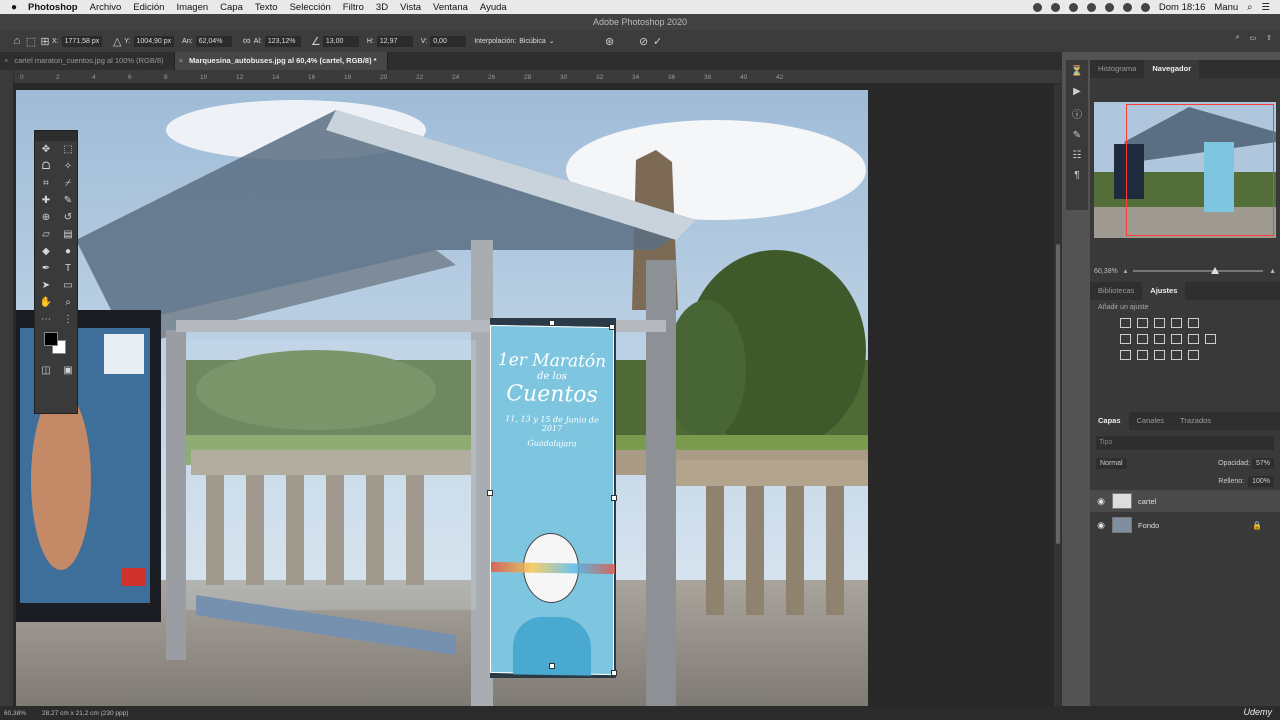 This screenshot has width=1280, height=720. What do you see at coordinates (1193, 323) in the screenshot?
I see `vibrance-icon` at bounding box center [1193, 323].